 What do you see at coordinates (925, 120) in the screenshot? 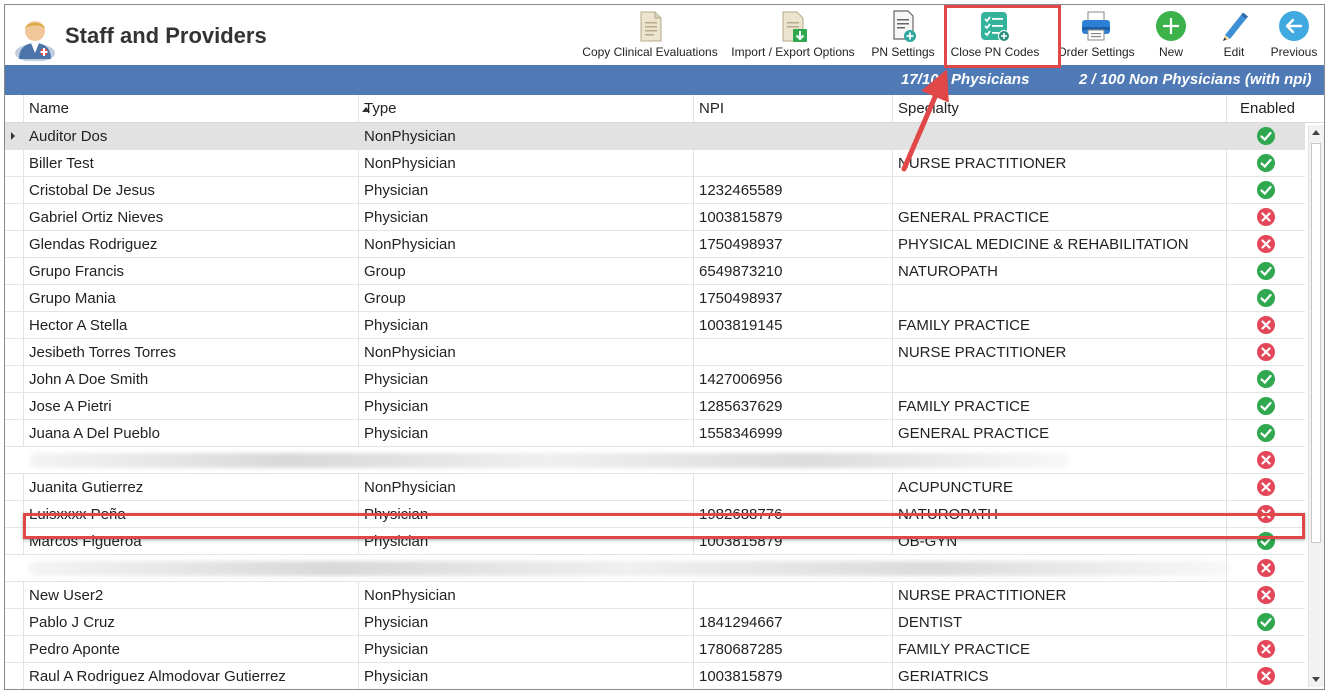
I see `annotation-arrow-icon` at bounding box center [925, 120].